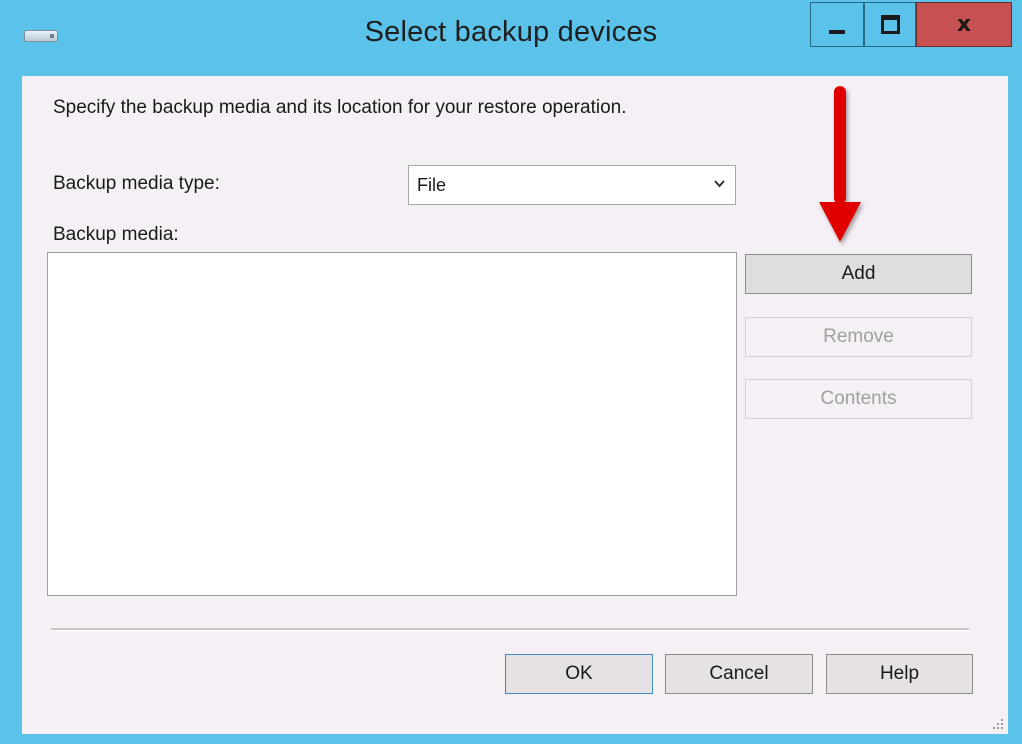  Describe the element at coordinates (739, 674) in the screenshot. I see `cancel-button: Cancel` at that location.